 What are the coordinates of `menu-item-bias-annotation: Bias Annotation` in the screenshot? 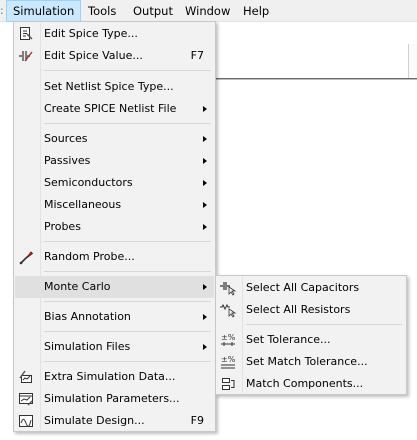 It's located at (114, 317).